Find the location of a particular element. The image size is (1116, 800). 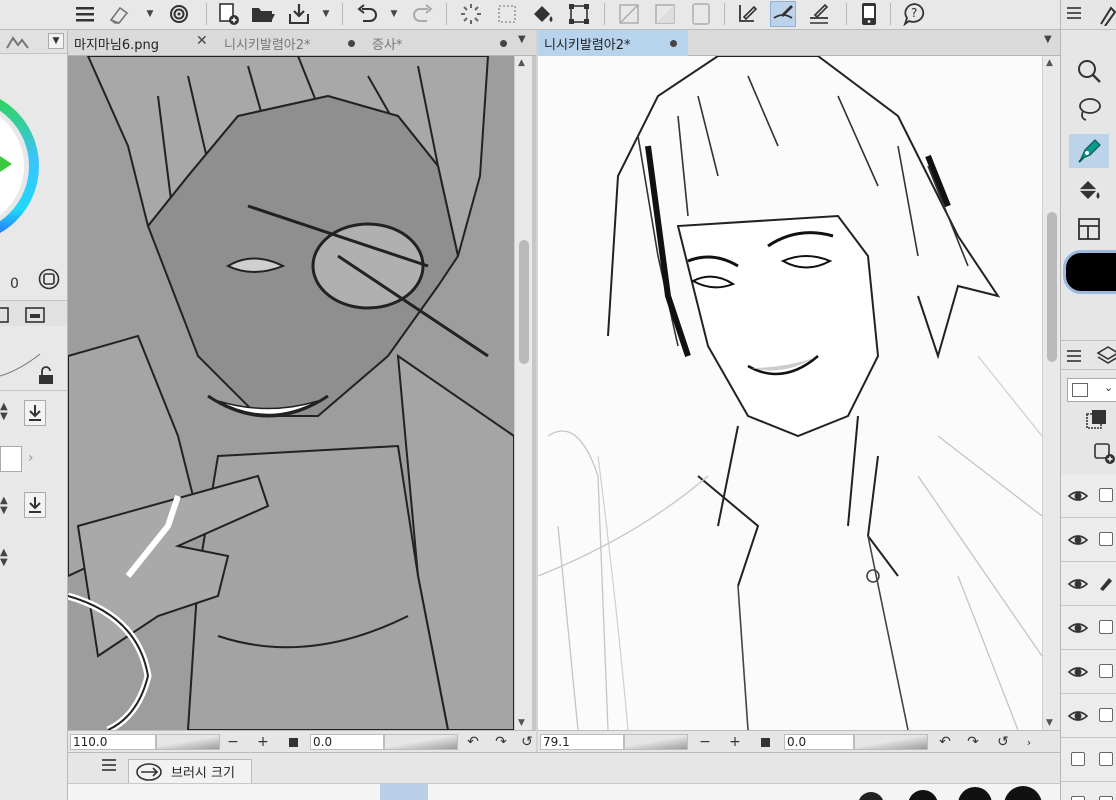

redo-icon is located at coordinates (423, 14).